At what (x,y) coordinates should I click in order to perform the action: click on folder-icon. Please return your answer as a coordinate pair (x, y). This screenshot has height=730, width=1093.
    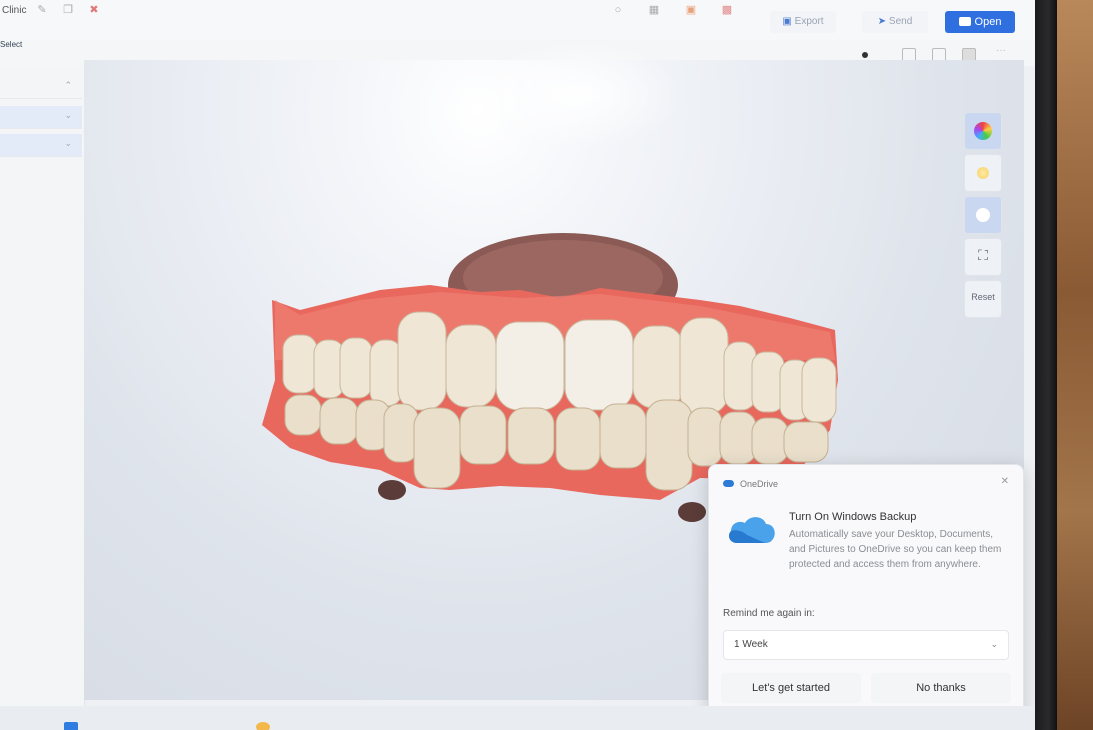
    Looking at the image, I should click on (964, 21).